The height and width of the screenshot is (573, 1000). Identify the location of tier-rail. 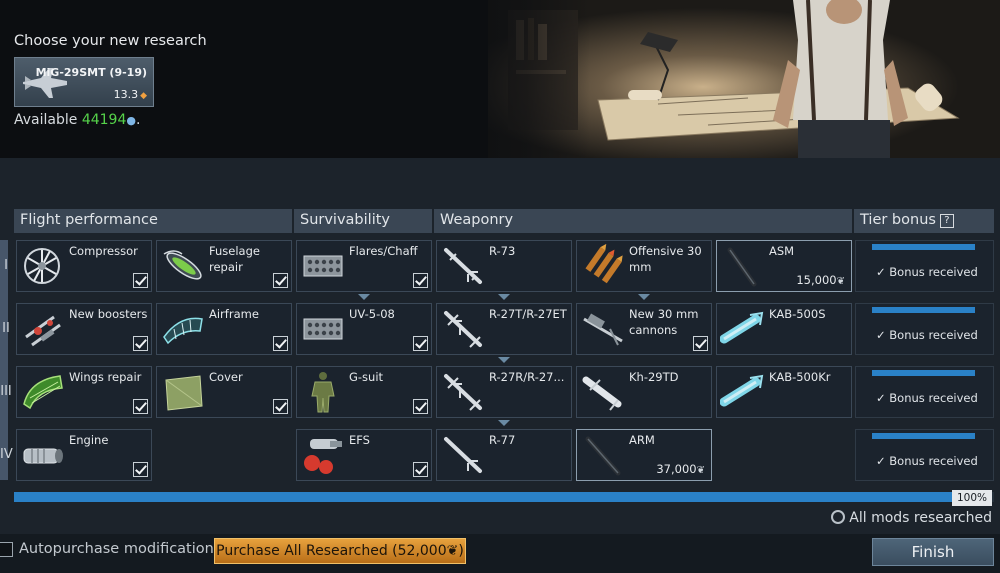
(4, 360).